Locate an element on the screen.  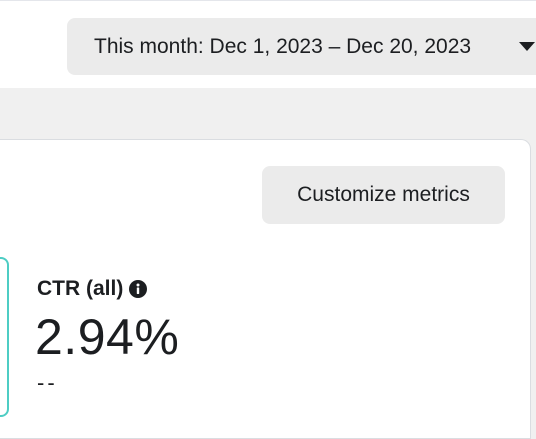
metric-name: CTR (all) is located at coordinates (80, 288).